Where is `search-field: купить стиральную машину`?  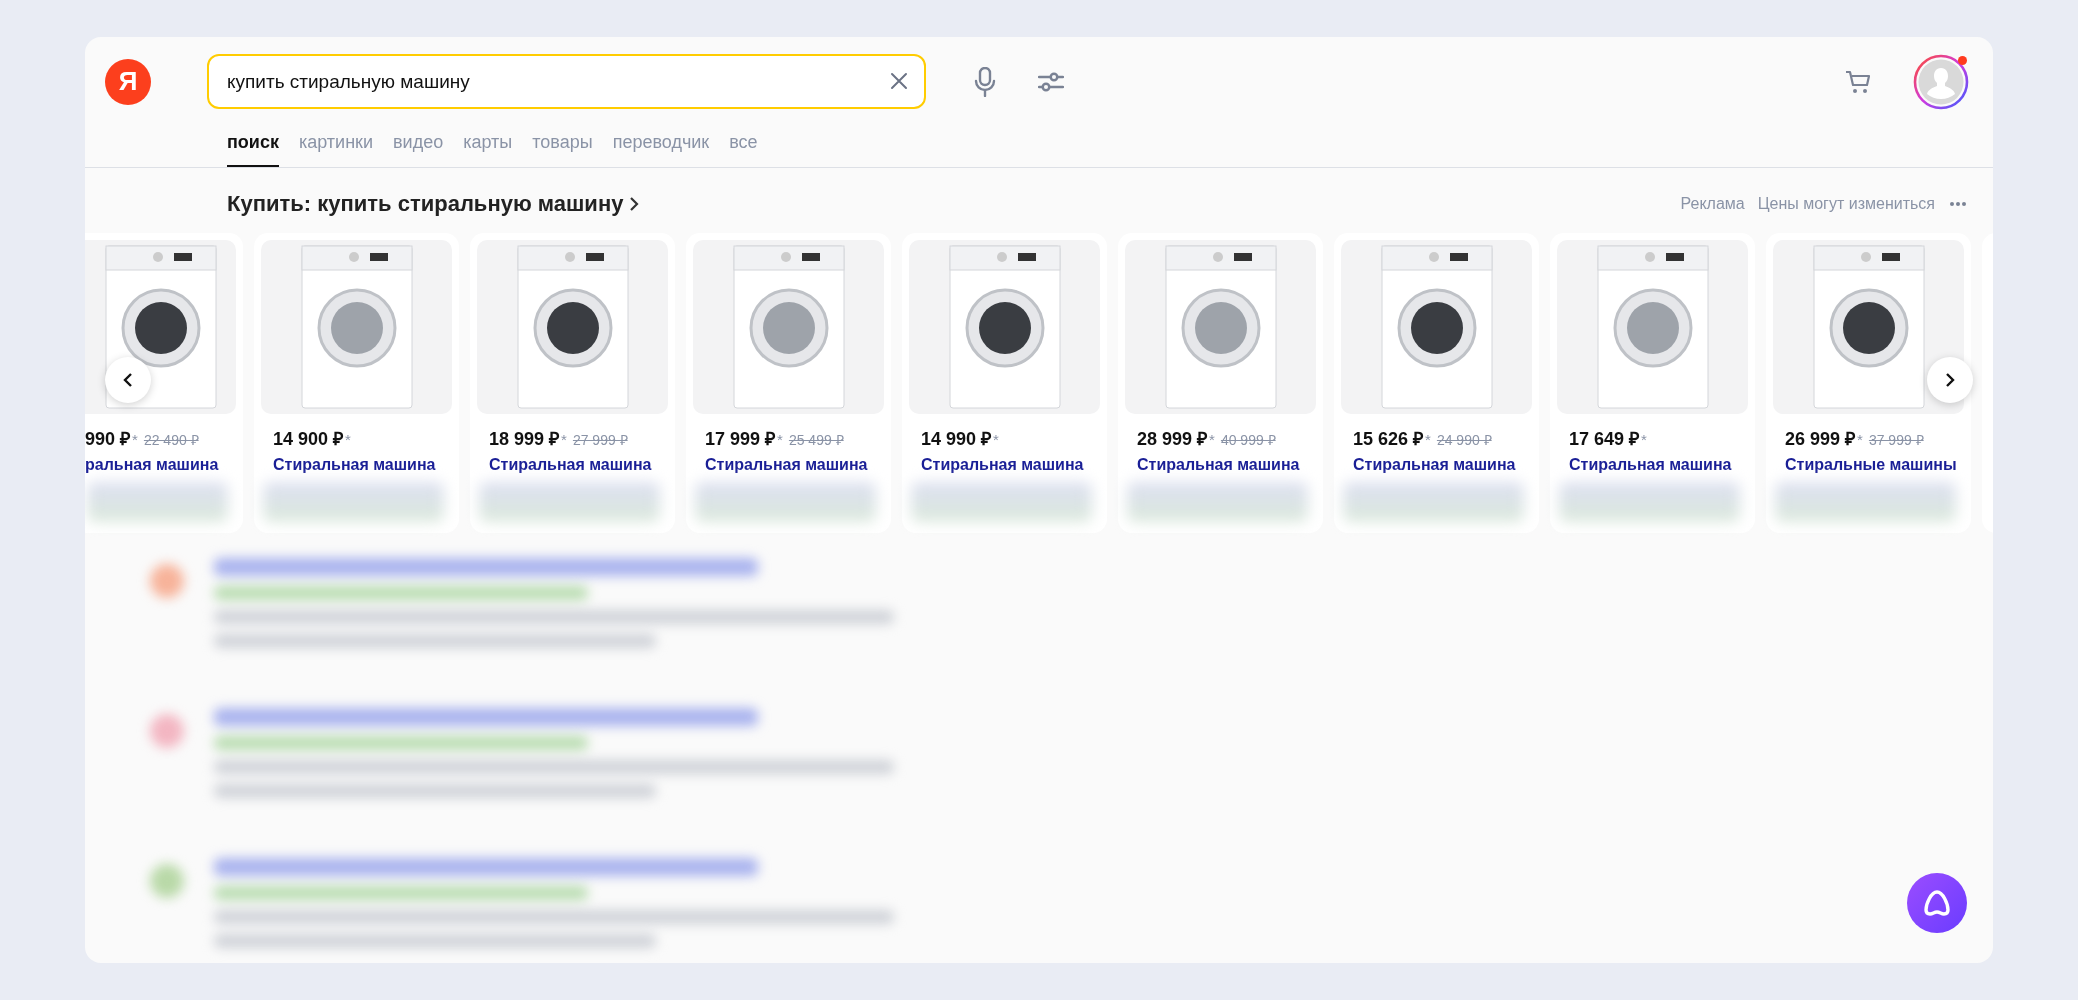 search-field: купить стиральную машину is located at coordinates (566, 81).